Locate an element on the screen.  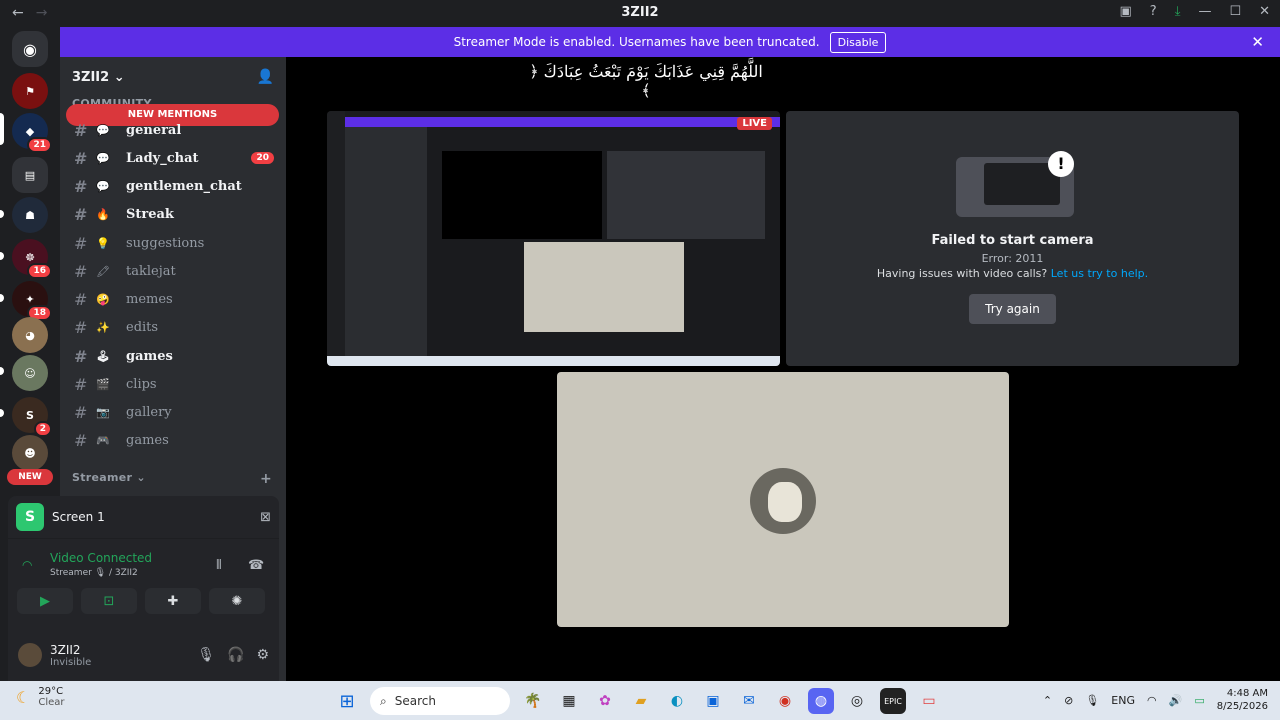
app-icon: ▭ is located at coordinates (929, 701).